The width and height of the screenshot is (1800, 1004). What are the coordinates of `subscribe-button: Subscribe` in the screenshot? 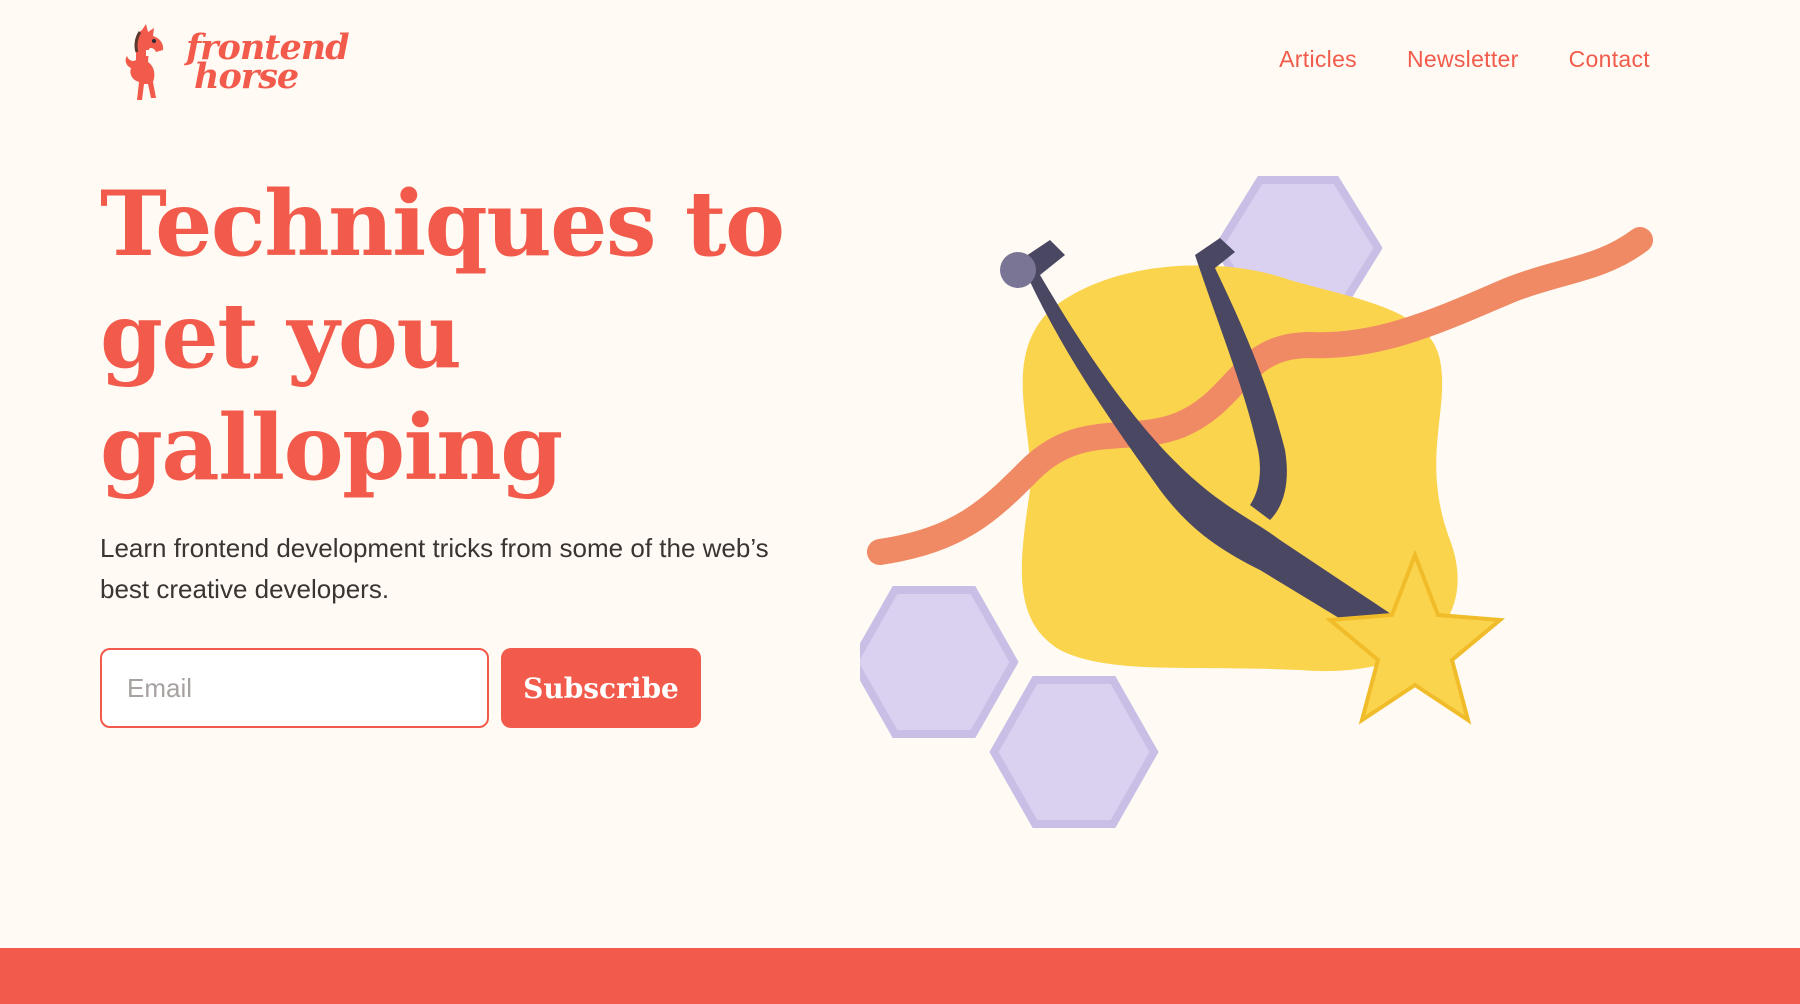 It's located at (601, 688).